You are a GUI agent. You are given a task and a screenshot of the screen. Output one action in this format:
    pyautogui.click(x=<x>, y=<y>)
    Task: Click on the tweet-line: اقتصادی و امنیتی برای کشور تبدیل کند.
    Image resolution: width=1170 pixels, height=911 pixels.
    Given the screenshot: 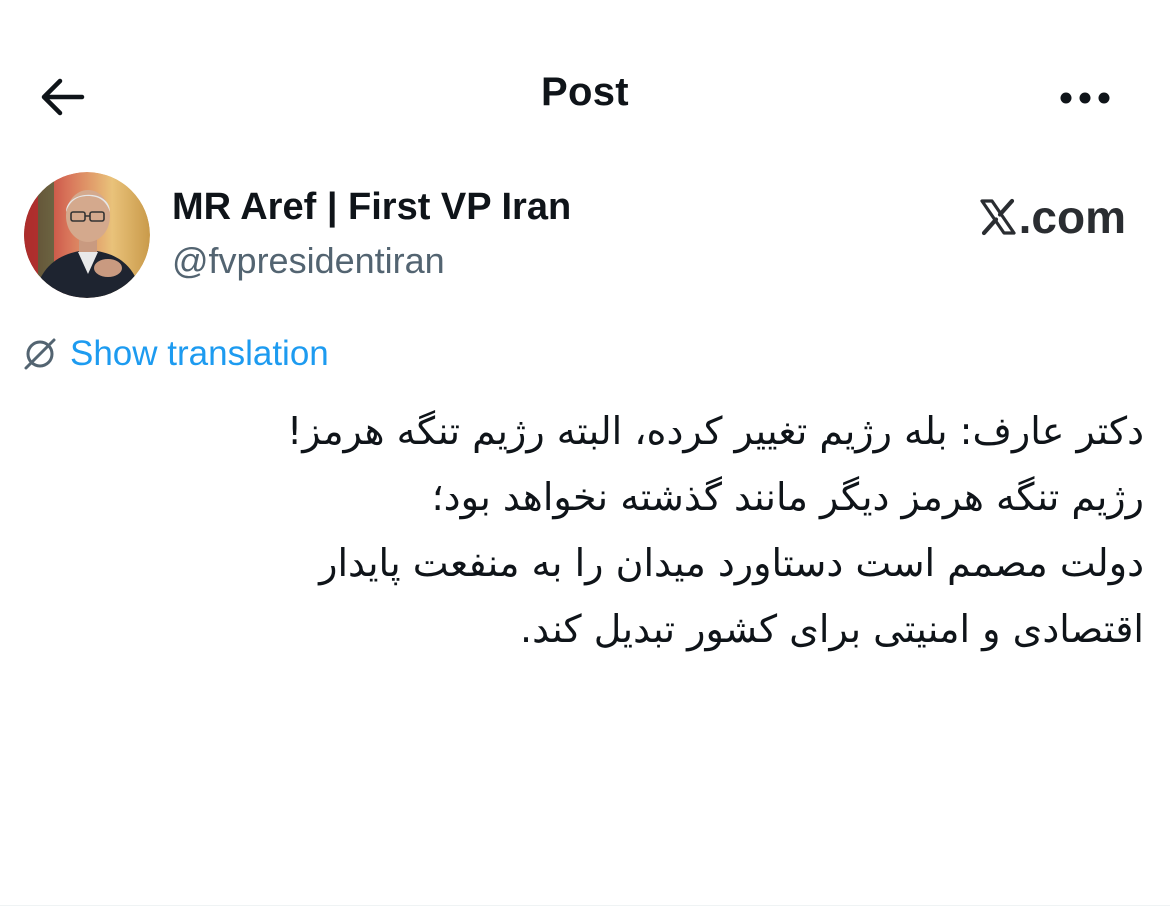 What is the action you would take?
    pyautogui.click(x=832, y=629)
    